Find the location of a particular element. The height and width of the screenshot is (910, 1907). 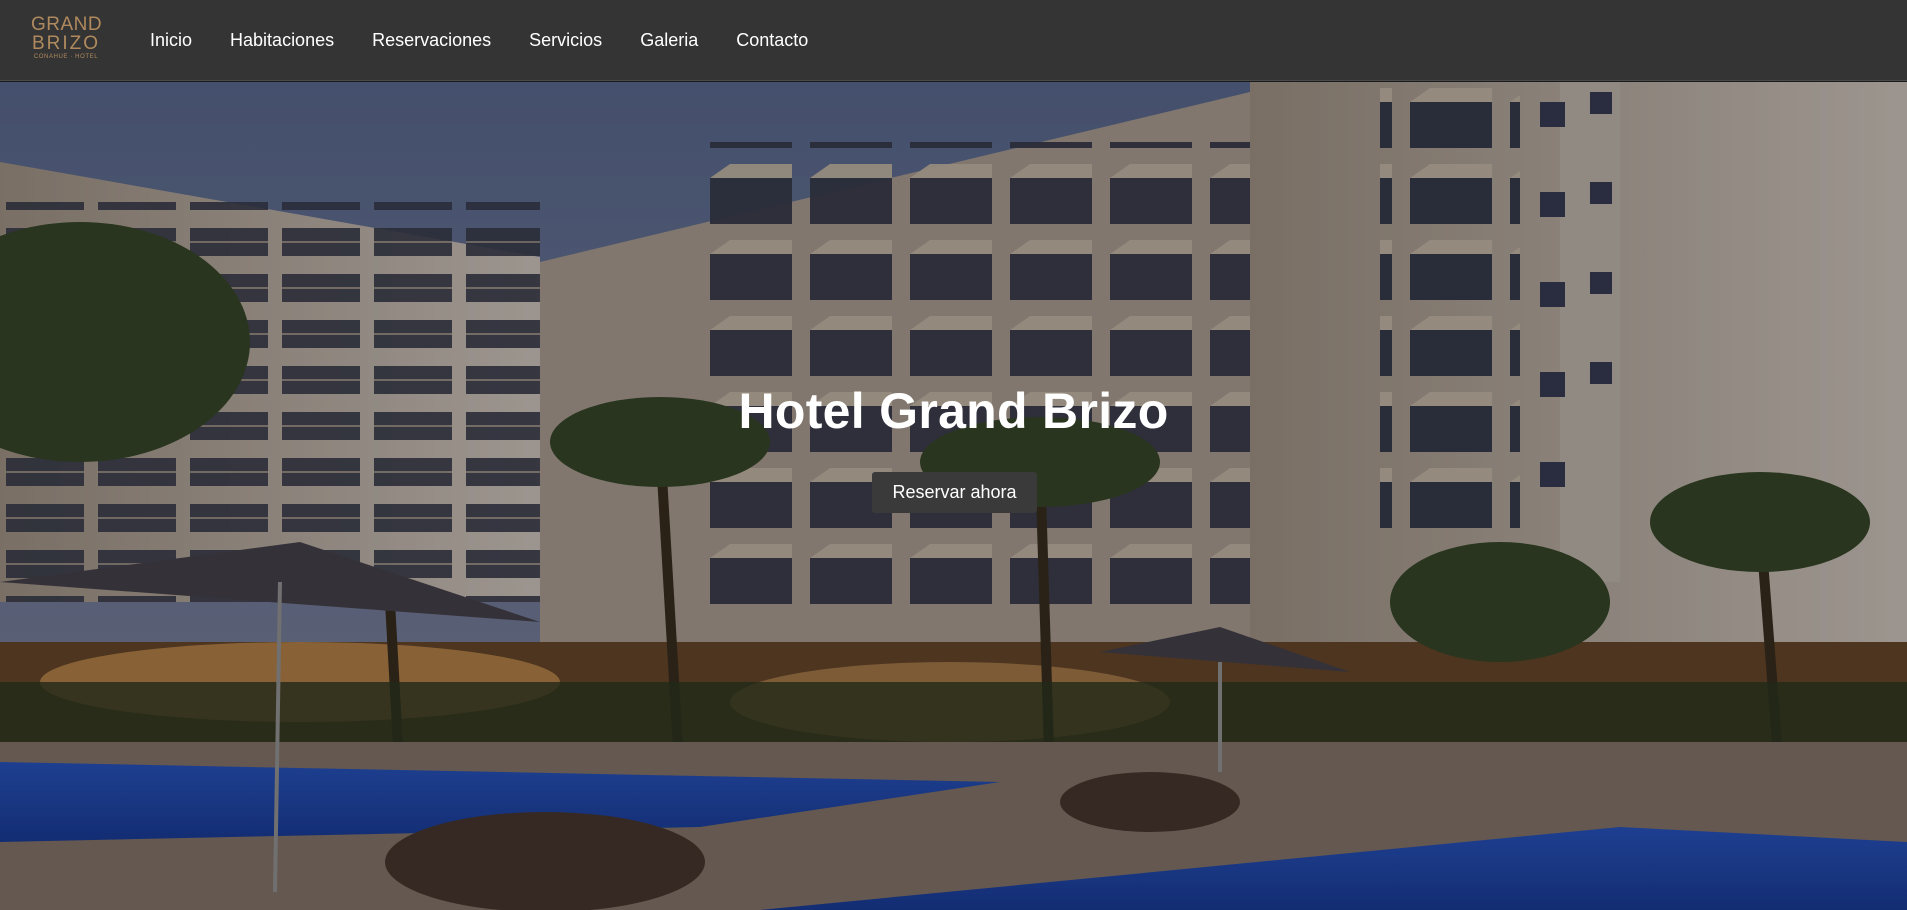

nav-link-reservaciones: Reservaciones is located at coordinates (431, 40).